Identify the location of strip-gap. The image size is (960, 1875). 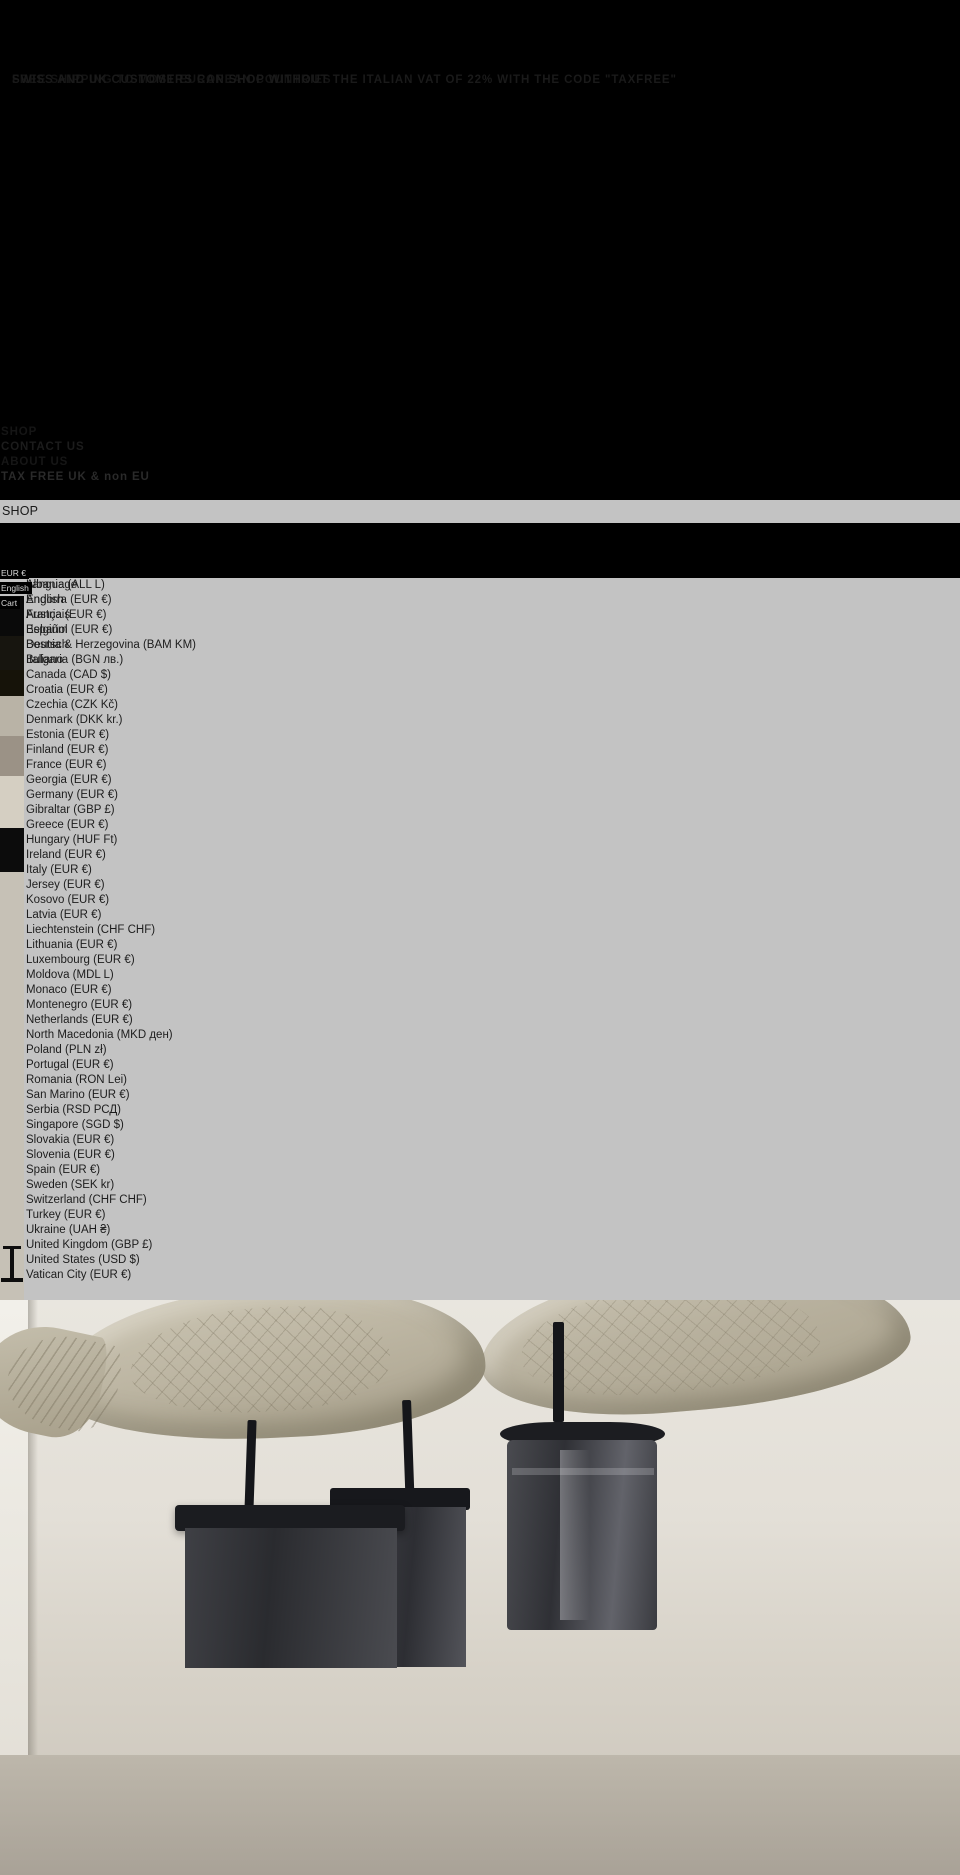
(480, 550).